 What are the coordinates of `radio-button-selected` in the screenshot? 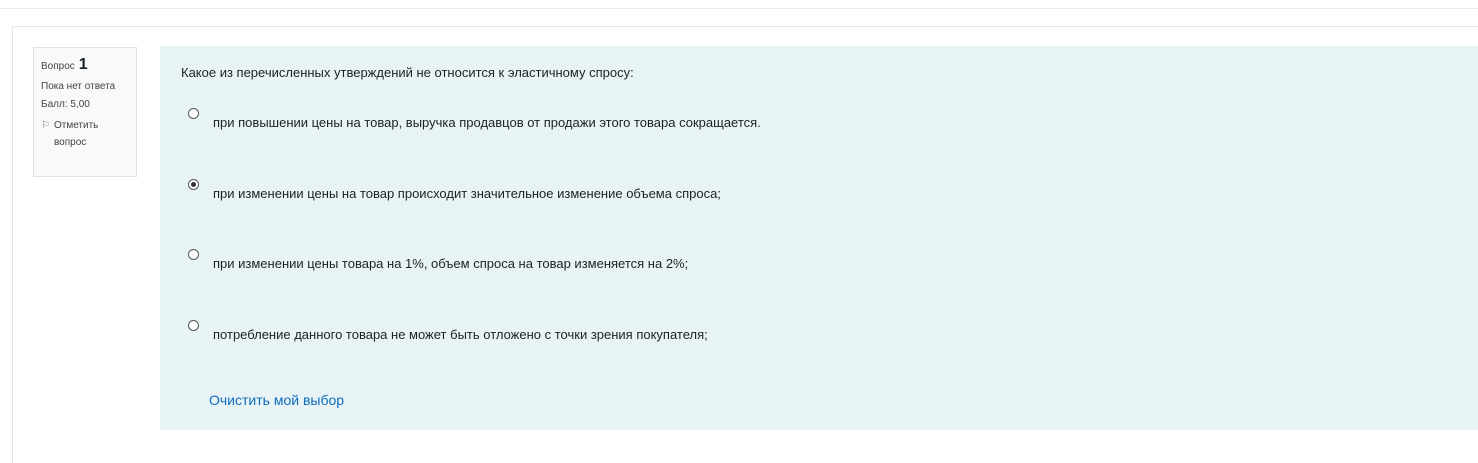 It's located at (193, 184).